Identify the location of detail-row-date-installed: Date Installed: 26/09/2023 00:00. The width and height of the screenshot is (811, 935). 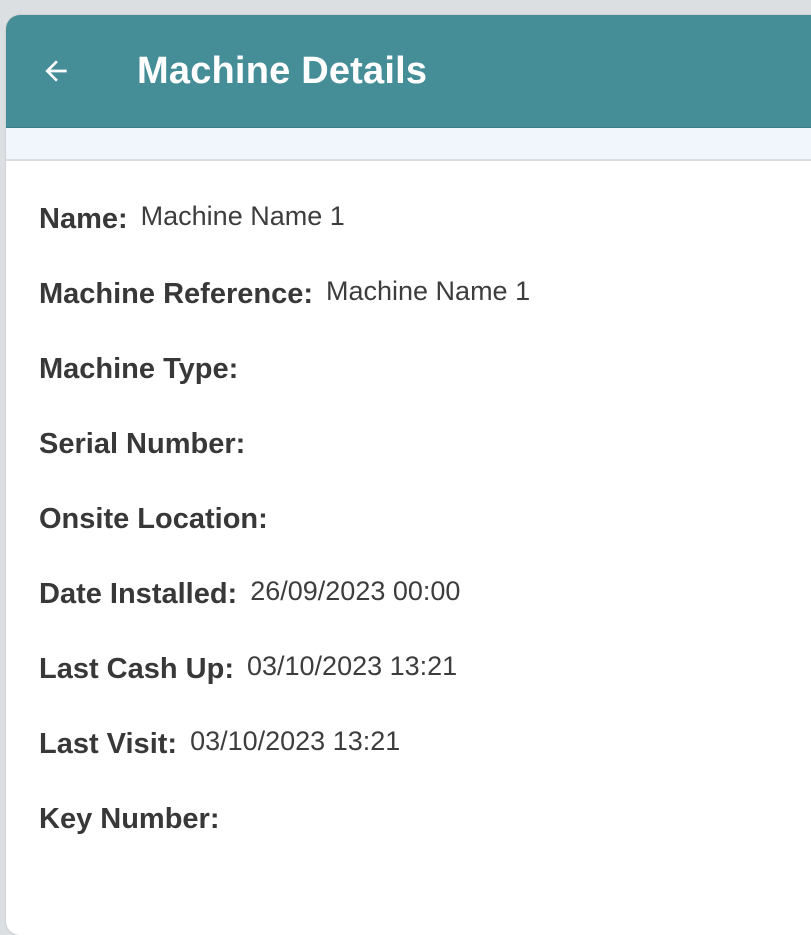
(425, 614).